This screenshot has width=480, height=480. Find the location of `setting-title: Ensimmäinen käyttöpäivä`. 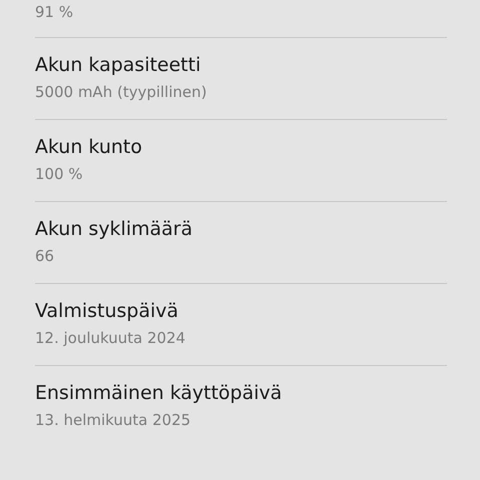

setting-title: Ensimmäinen käyttöpäivä is located at coordinates (158, 393).